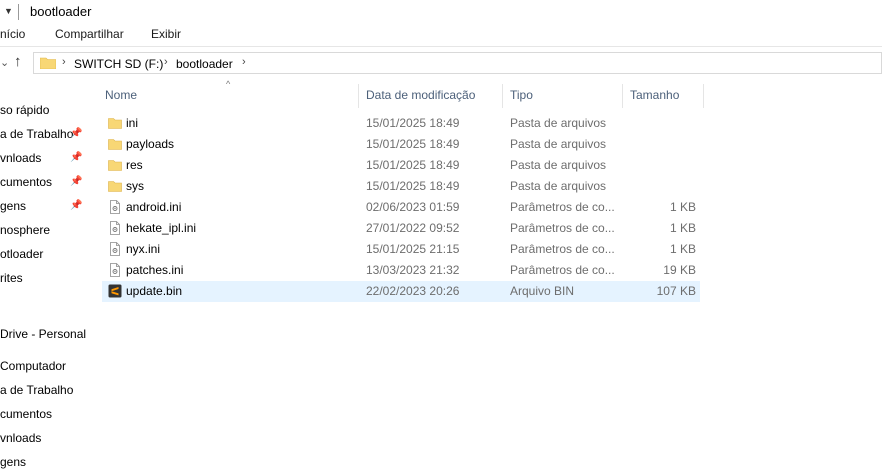  I want to click on tab-inicio: nício, so click(12, 34).